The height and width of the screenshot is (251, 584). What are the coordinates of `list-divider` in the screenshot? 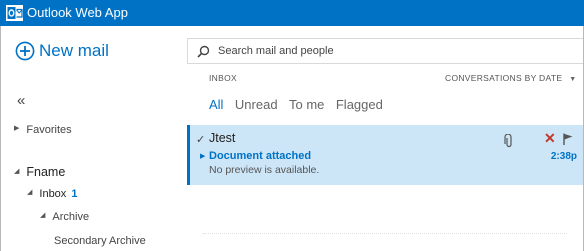 It's located at (385, 233).